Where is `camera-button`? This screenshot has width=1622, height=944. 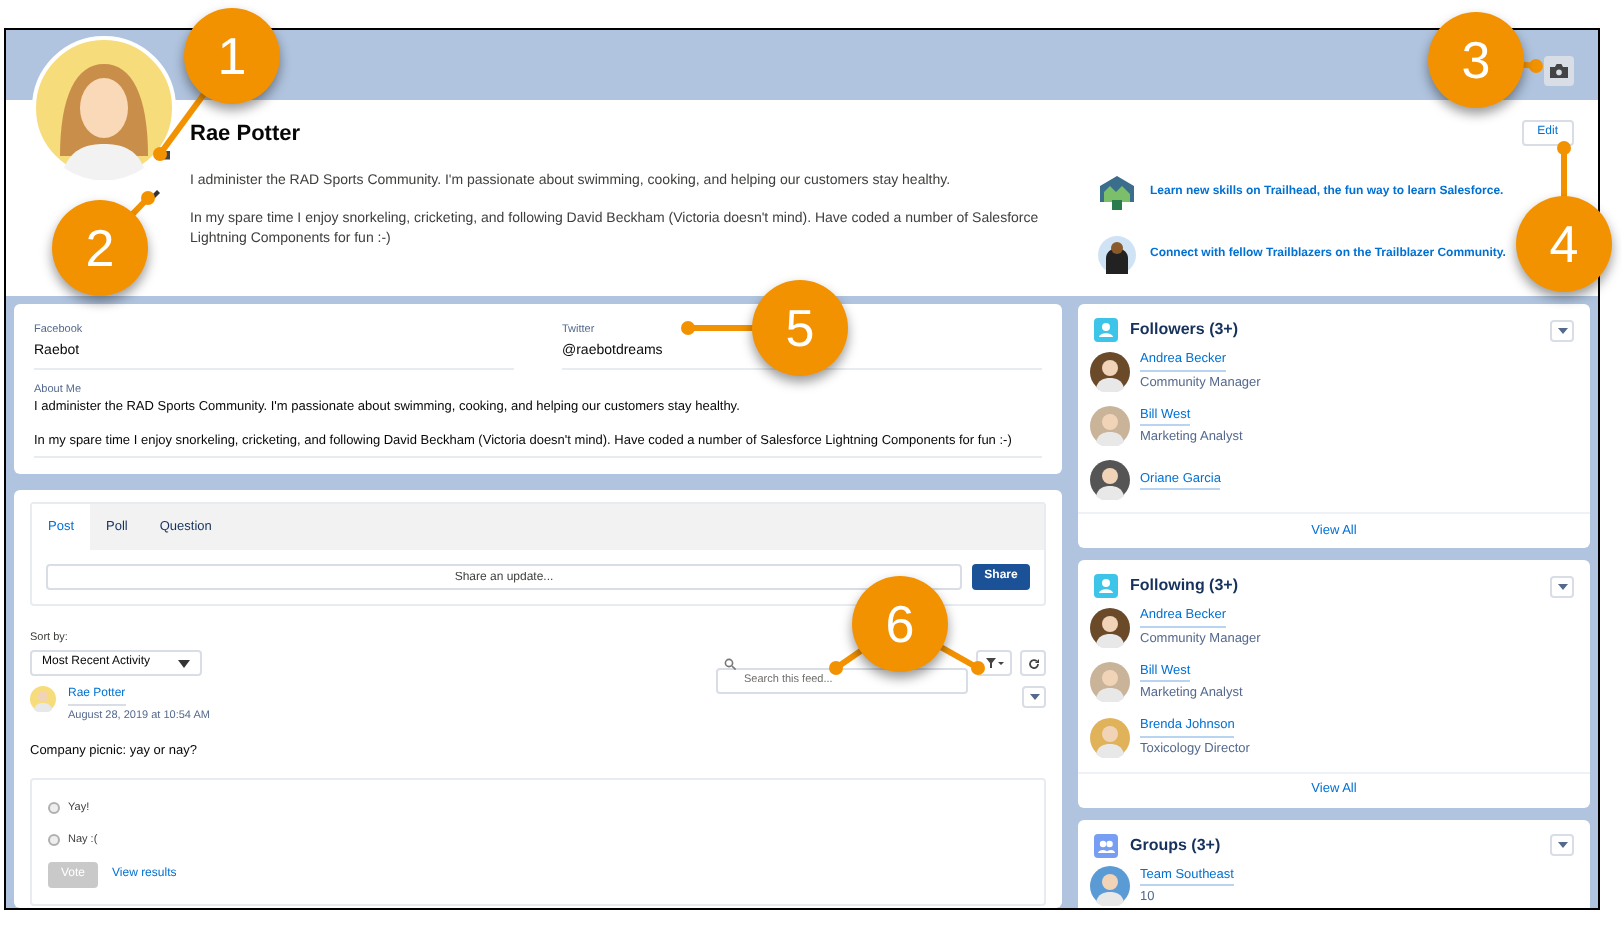
camera-button is located at coordinates (1559, 71).